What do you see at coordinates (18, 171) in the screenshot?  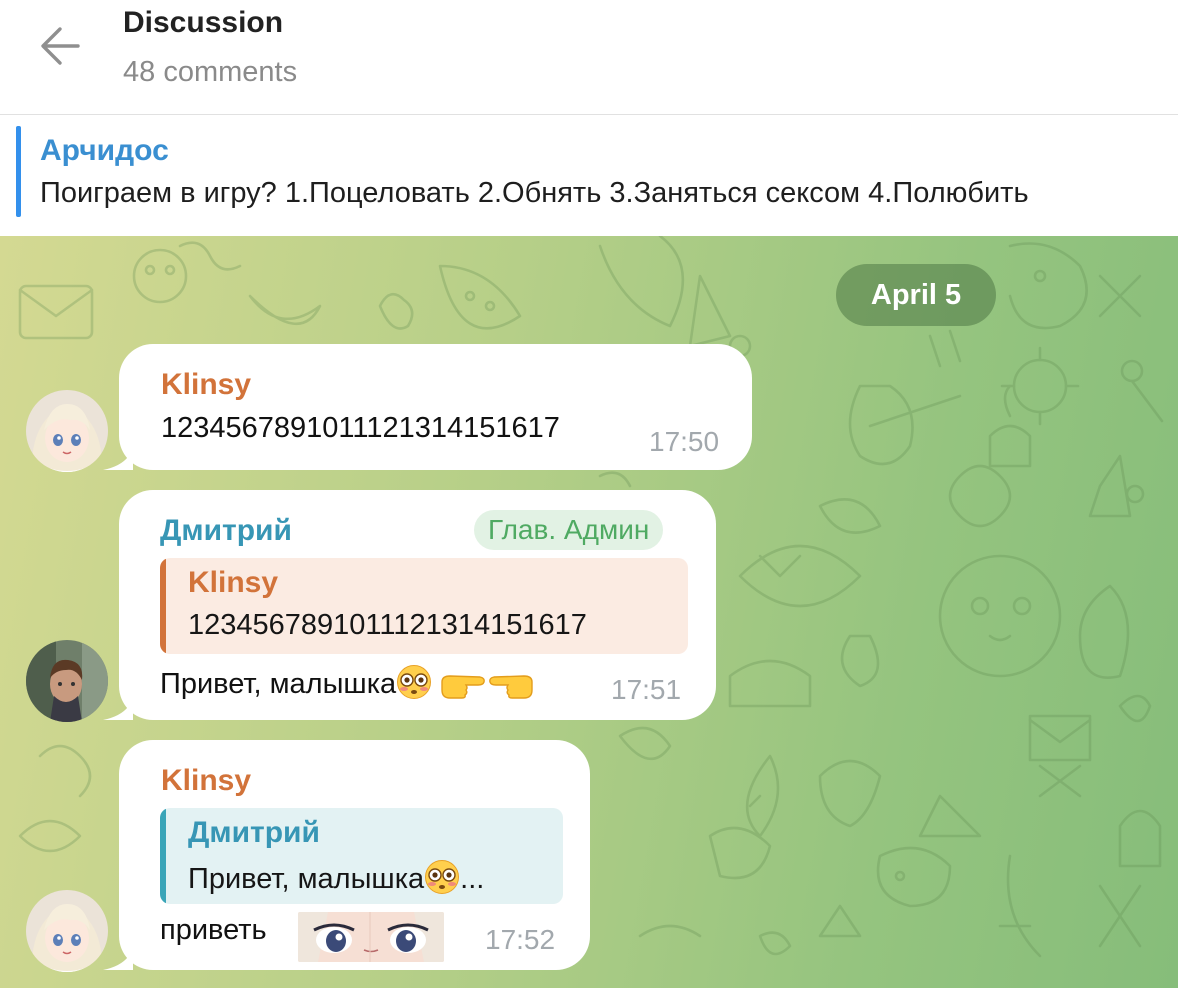 I see `post-accent-bar` at bounding box center [18, 171].